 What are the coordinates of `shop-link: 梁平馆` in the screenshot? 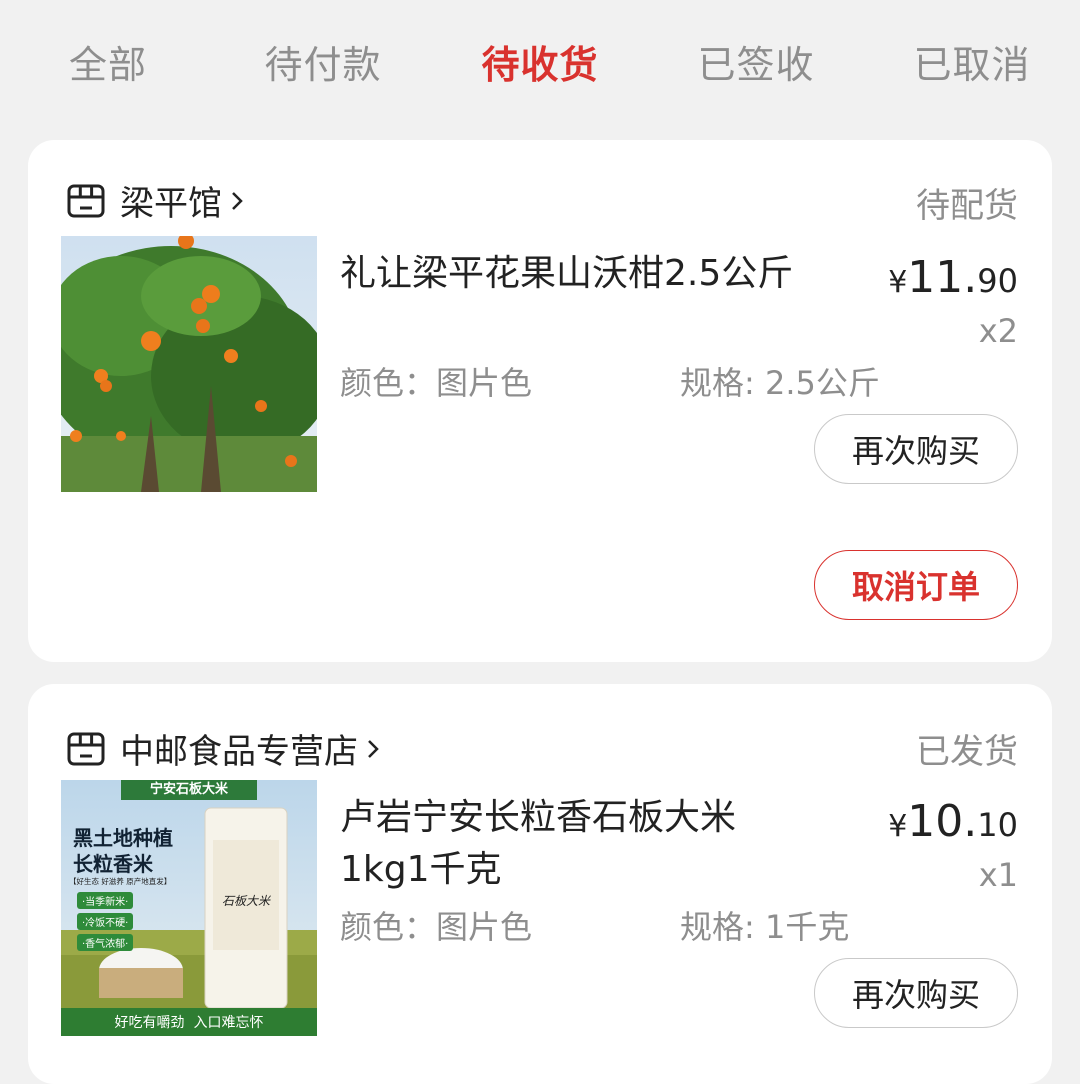 It's located at (155, 200).